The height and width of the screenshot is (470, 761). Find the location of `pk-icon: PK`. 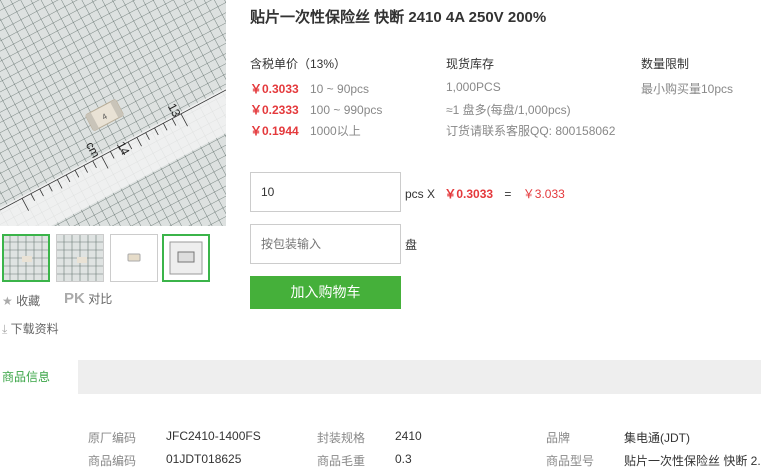

pk-icon: PK is located at coordinates (74, 298).